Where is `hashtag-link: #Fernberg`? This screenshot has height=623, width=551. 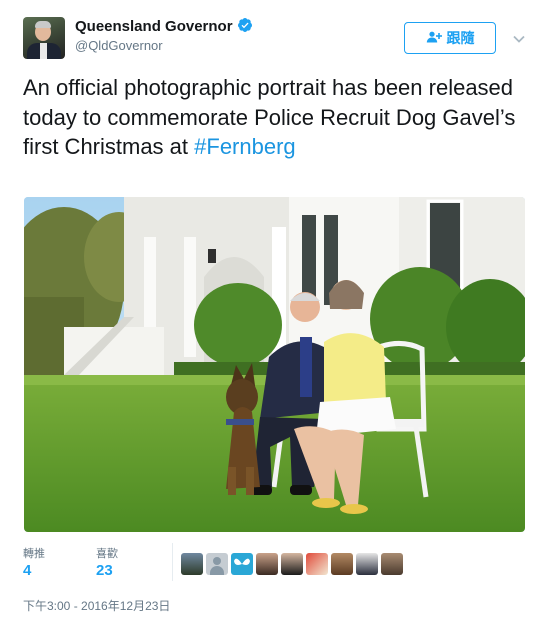
hashtag-link: #Fernberg is located at coordinates (245, 146).